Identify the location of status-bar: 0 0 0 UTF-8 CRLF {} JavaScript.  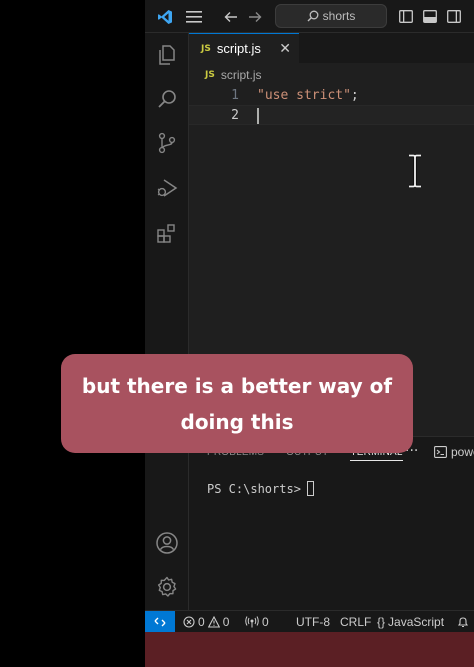
(309, 621).